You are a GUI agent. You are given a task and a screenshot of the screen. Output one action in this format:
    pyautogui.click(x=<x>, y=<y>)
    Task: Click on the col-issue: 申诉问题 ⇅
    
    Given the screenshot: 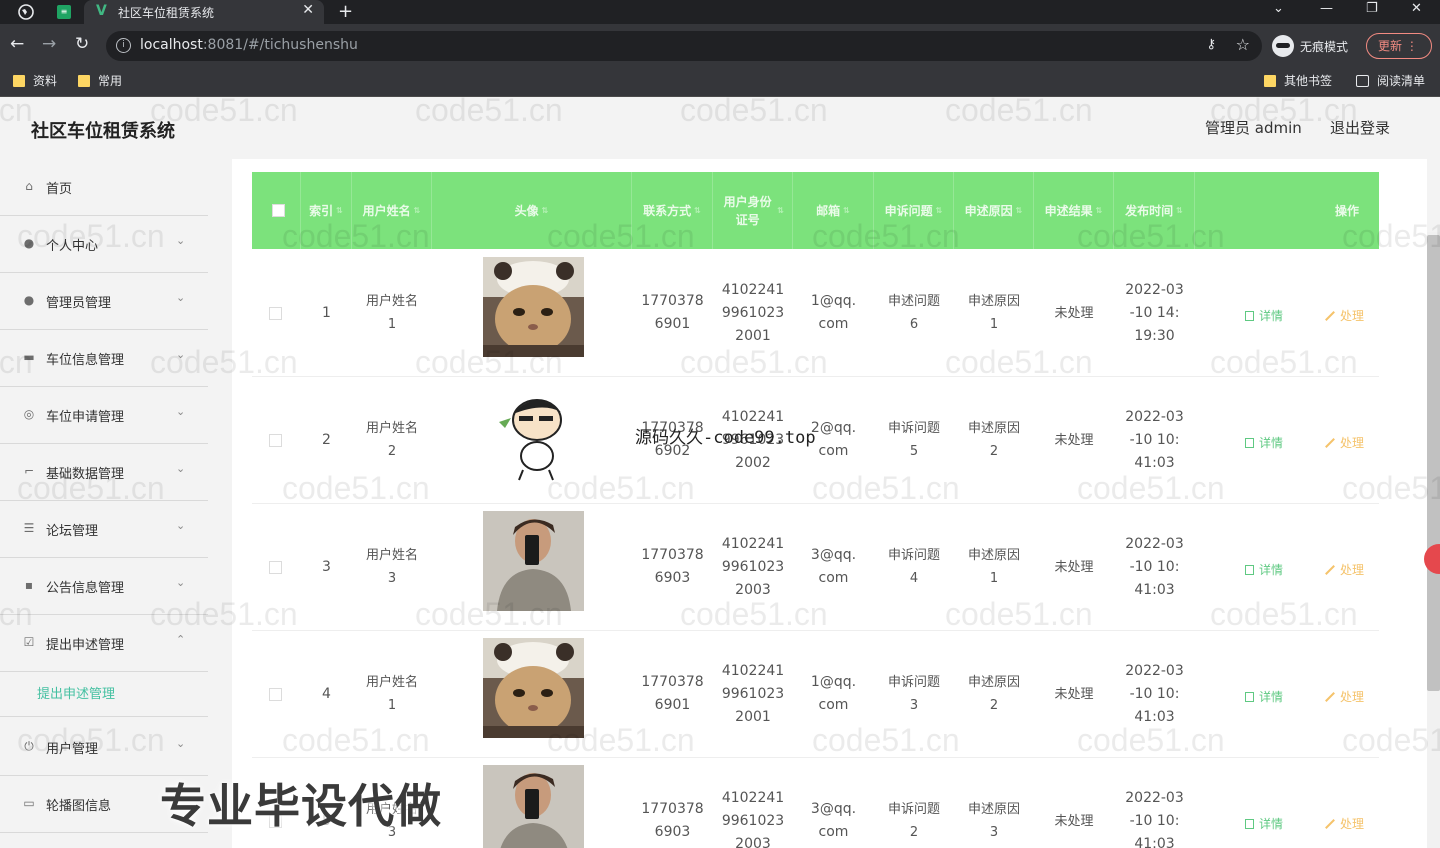 What is the action you would take?
    pyautogui.click(x=914, y=210)
    